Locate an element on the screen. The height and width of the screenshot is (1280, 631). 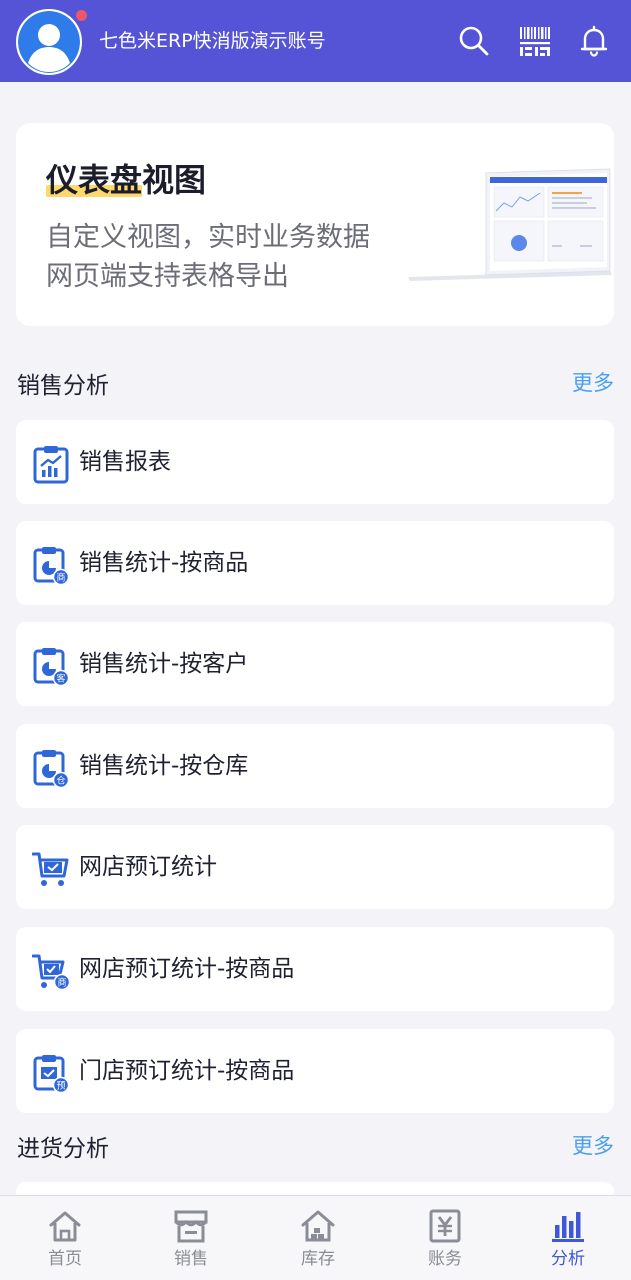
banner-title: 仪表盘视图 is located at coordinates (126, 180).